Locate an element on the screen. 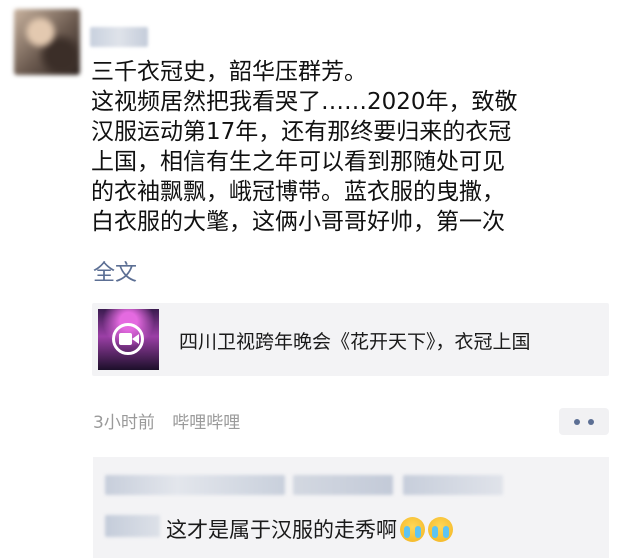  more-actions-button is located at coordinates (584, 421).